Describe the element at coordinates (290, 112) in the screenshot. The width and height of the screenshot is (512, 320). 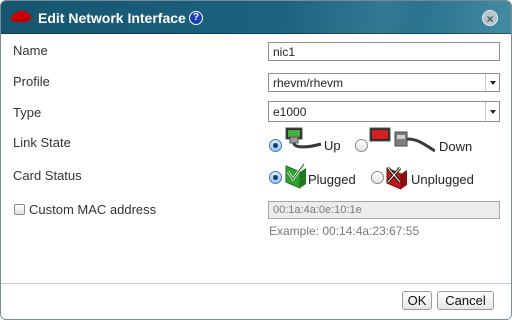
I see `type-select-value: e1000` at that location.